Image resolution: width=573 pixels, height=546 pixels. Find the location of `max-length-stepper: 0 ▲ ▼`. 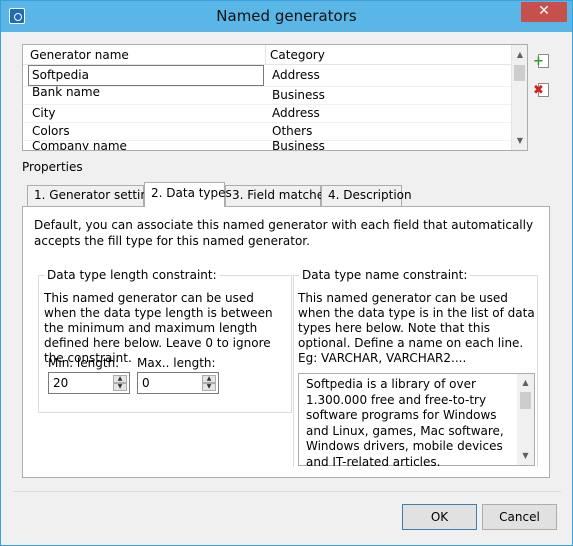

max-length-stepper: 0 ▲ ▼ is located at coordinates (178, 383).